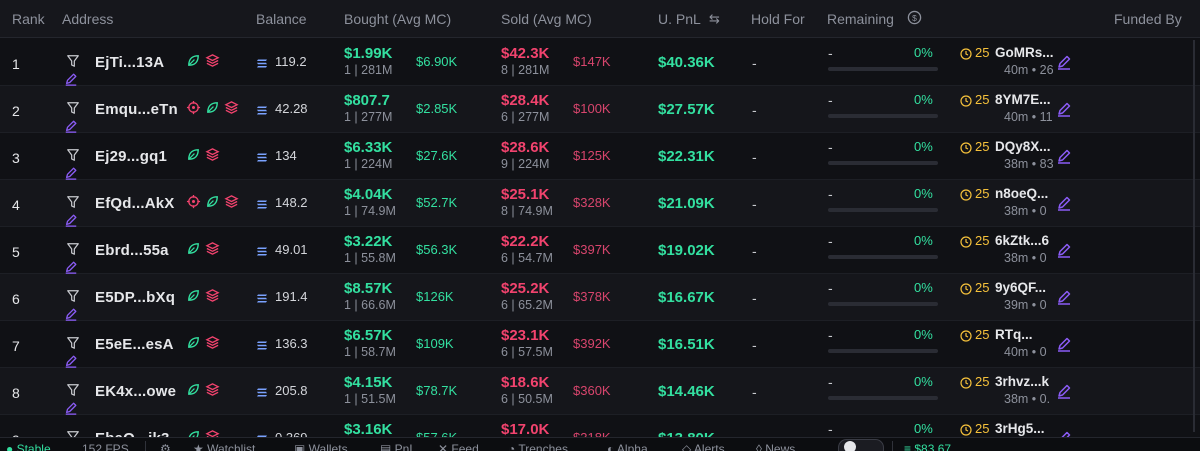  Describe the element at coordinates (754, 157) in the screenshot. I see `hold-for: -` at that location.